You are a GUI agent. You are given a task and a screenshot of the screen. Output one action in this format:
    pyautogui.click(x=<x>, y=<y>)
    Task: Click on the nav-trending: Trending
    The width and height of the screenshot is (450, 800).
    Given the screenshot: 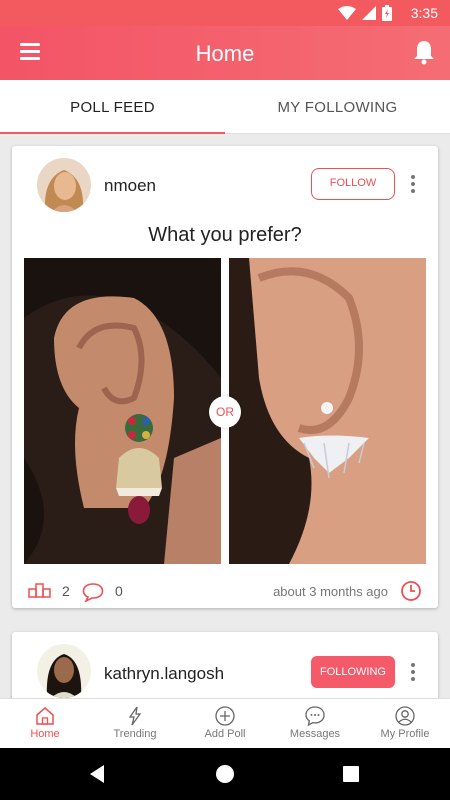 What is the action you would take?
    pyautogui.click(x=135, y=723)
    